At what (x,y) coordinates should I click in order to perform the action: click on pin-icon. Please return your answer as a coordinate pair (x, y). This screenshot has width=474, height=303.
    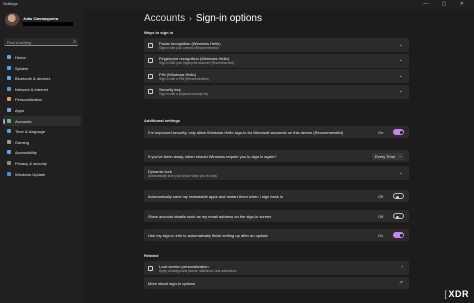
    Looking at the image, I should click on (150, 76).